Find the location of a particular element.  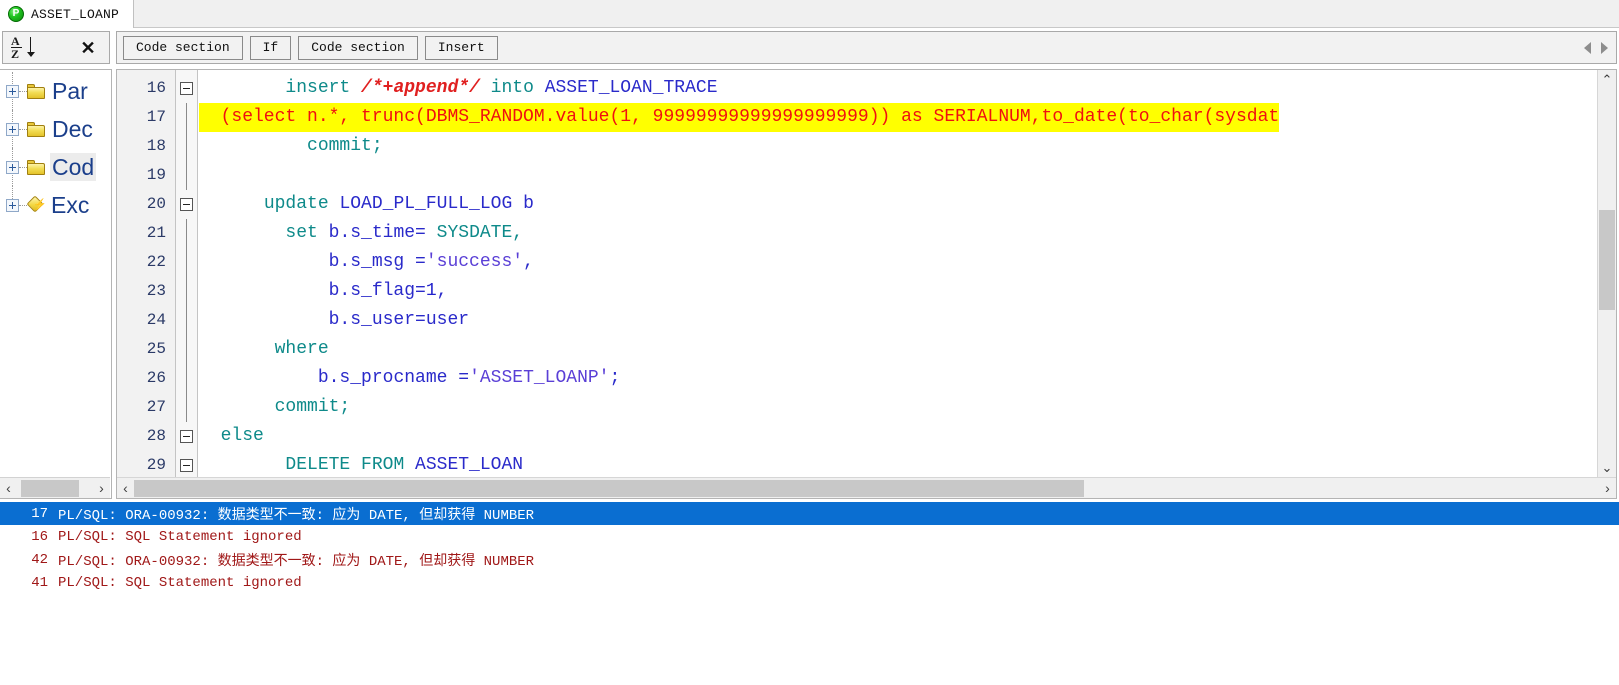

editor-vertical-scrollbar: ⌃ ⌄ is located at coordinates (1606, 273).